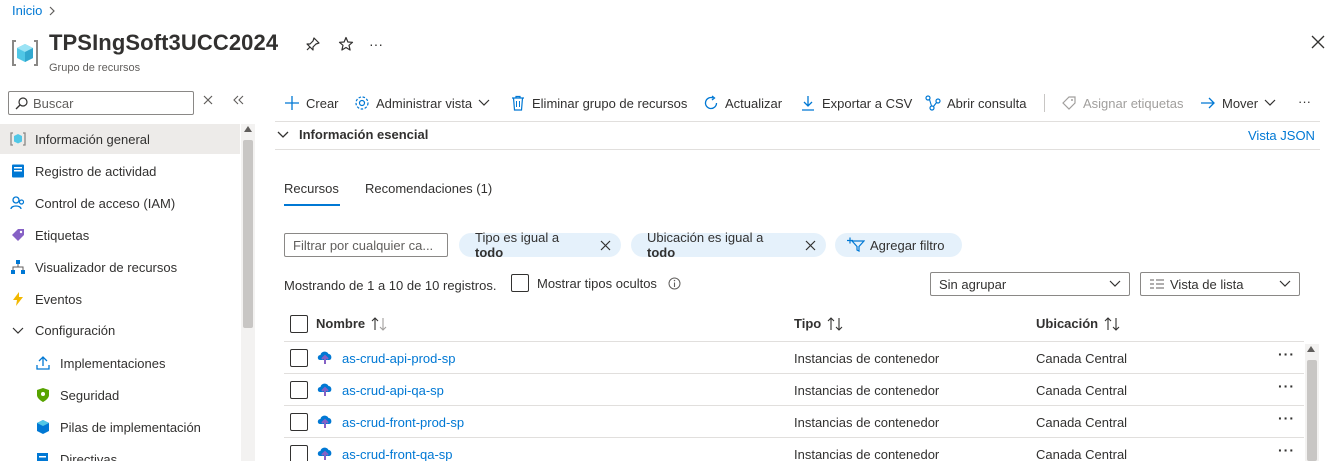 Image resolution: width=1331 pixels, height=461 pixels. I want to click on resource-type: Instancias de contenedor, so click(867, 454).